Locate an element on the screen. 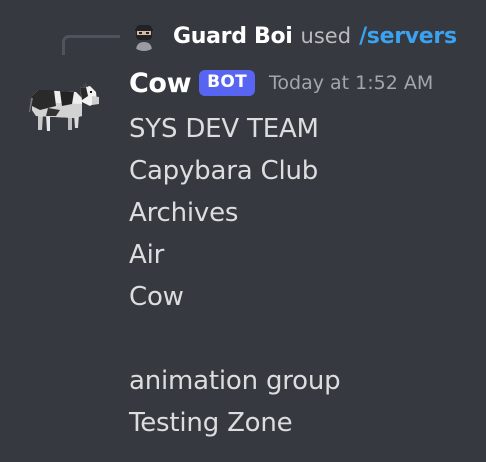 Image resolution: width=486 pixels, height=462 pixels. reply-command: /servers is located at coordinates (408, 36).